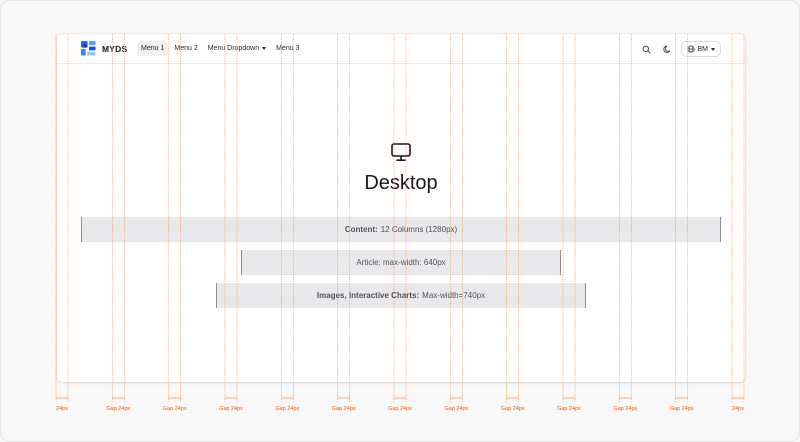 The width and height of the screenshot is (800, 442). I want to click on monitor-icon, so click(401, 152).